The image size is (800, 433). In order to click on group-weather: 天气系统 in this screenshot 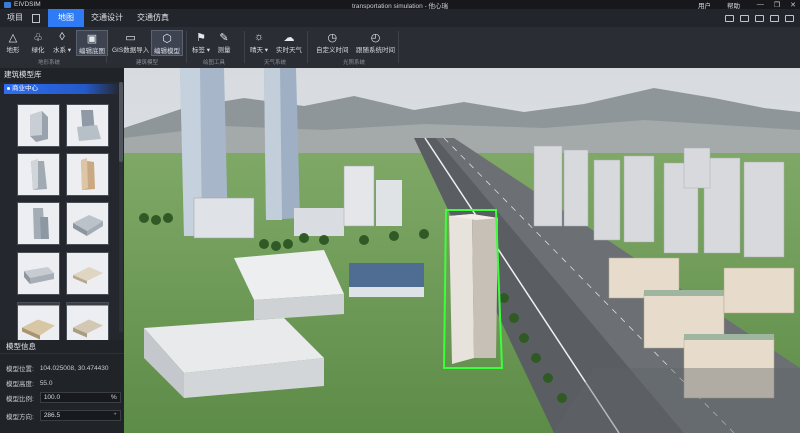, I will do `click(275, 63)`.